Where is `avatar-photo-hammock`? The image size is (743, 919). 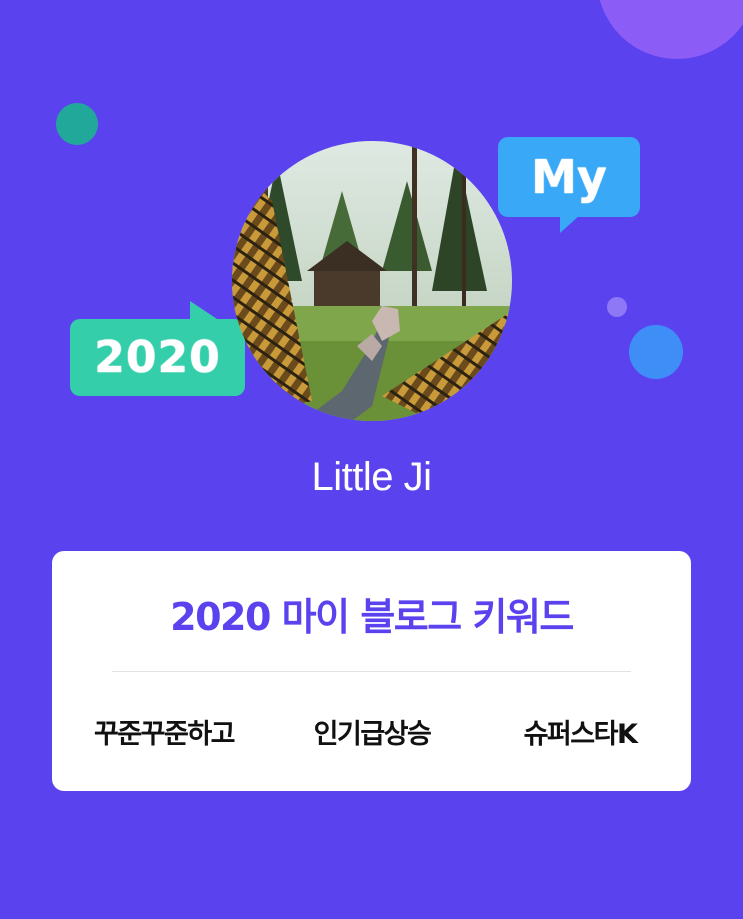 avatar-photo-hammock is located at coordinates (372, 281).